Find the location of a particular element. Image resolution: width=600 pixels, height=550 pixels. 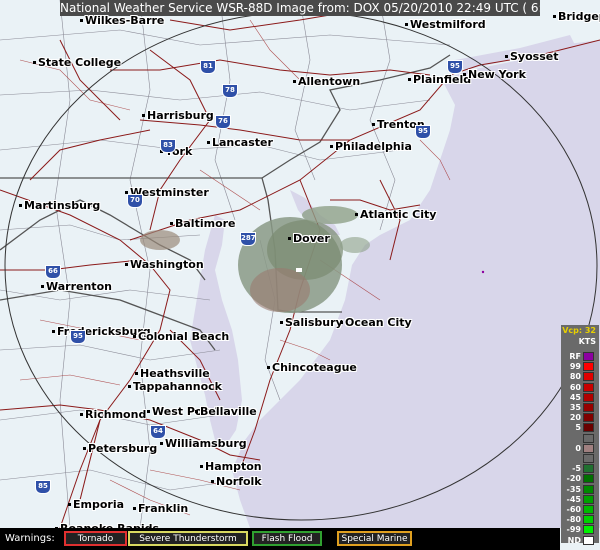

legend-row: ND is located at coordinates (580, 540).